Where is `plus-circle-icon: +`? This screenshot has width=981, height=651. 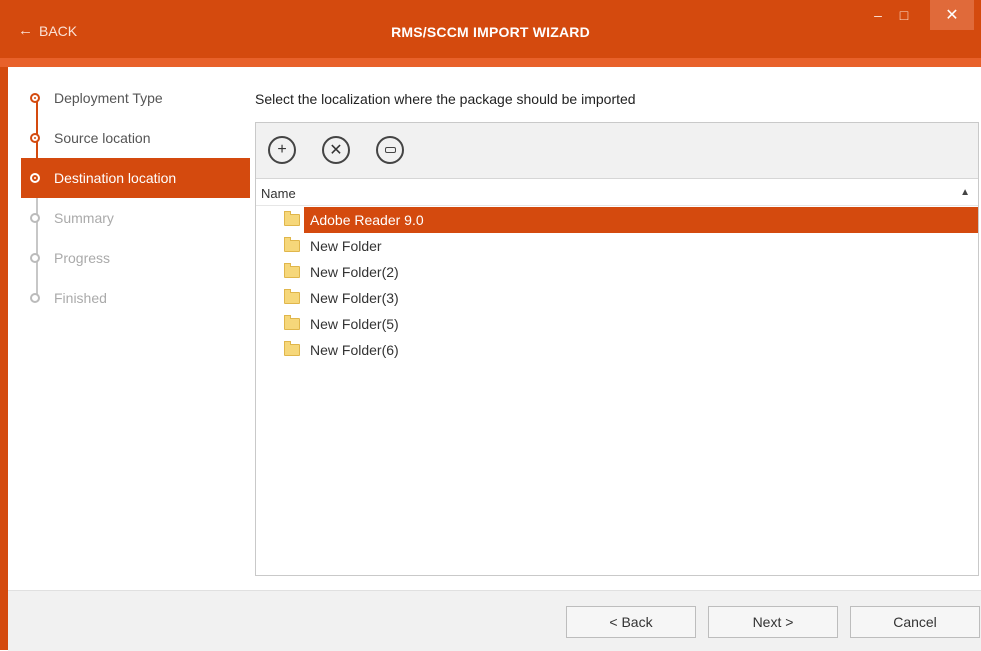
plus-circle-icon: + is located at coordinates (282, 150).